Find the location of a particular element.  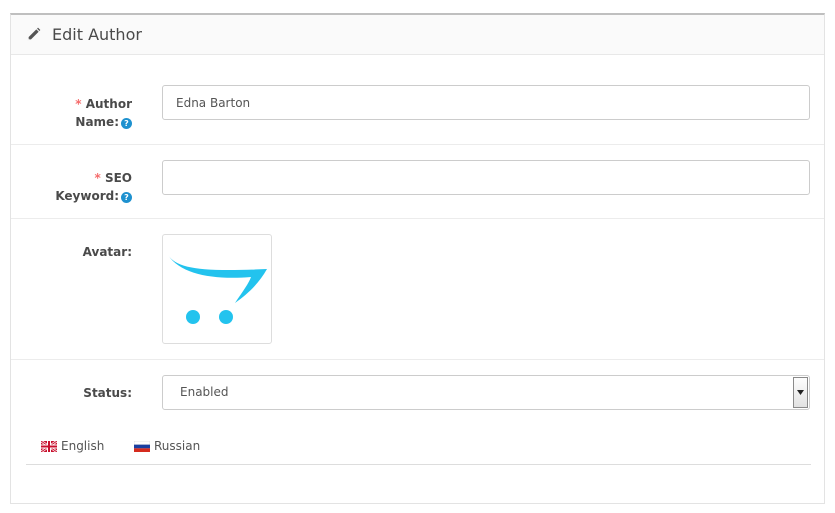

avatar-image-button is located at coordinates (217, 289).